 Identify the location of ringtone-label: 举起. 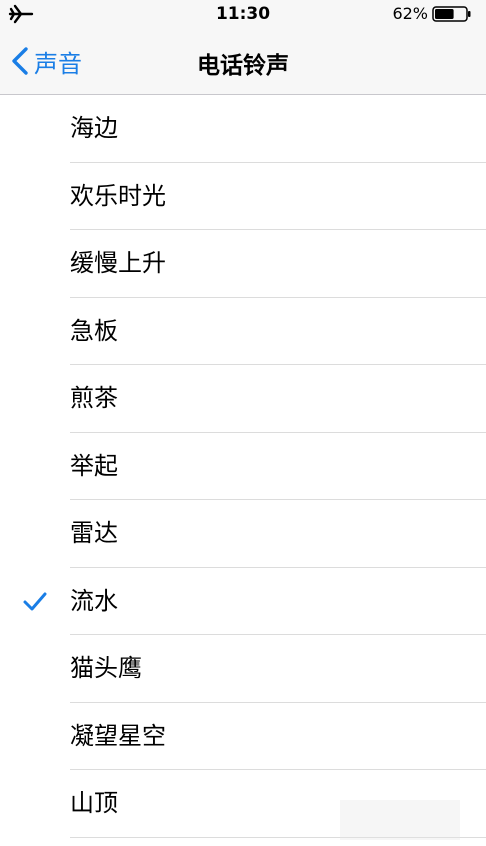
(94, 465).